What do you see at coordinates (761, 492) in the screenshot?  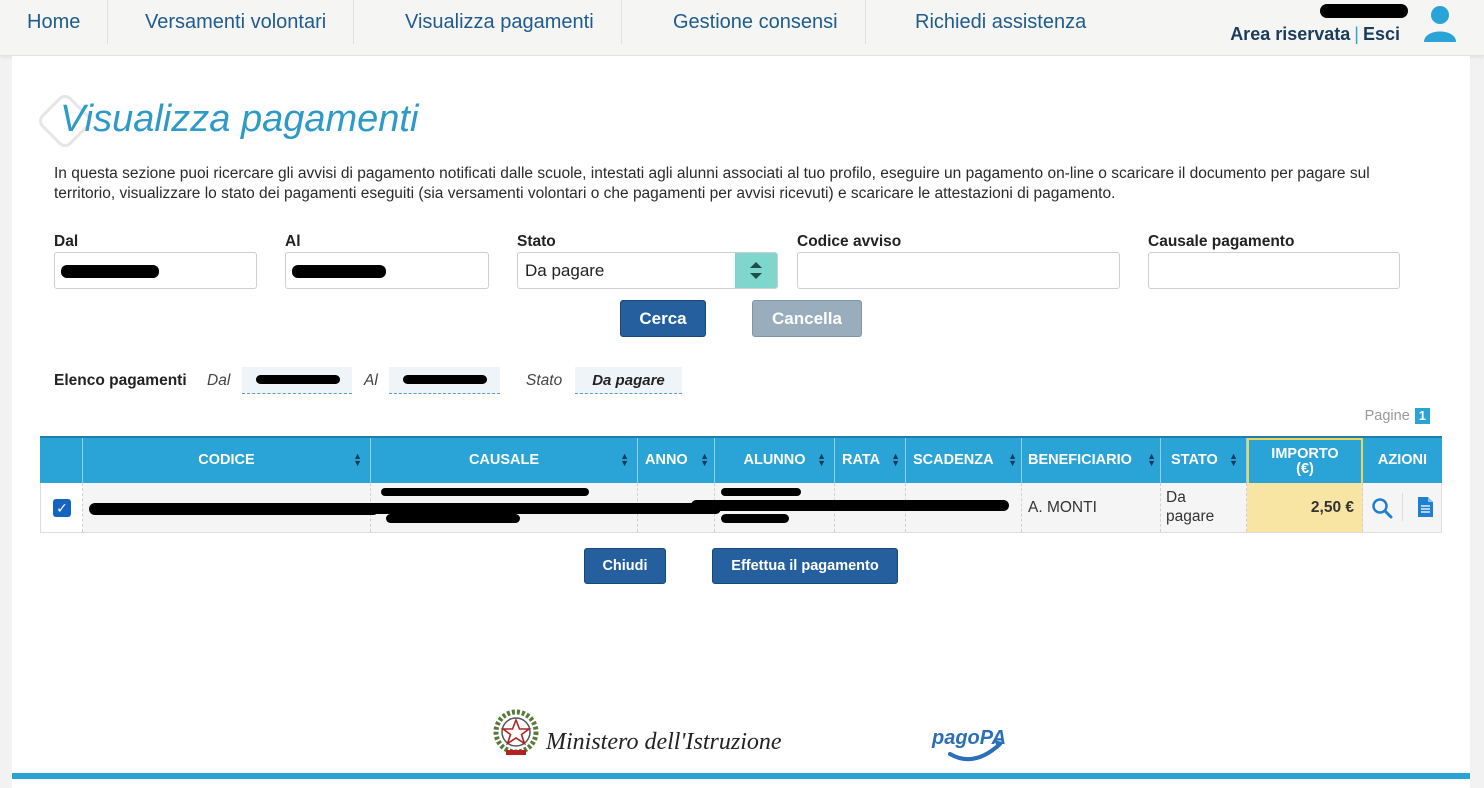 I see `redacted-alunno` at bounding box center [761, 492].